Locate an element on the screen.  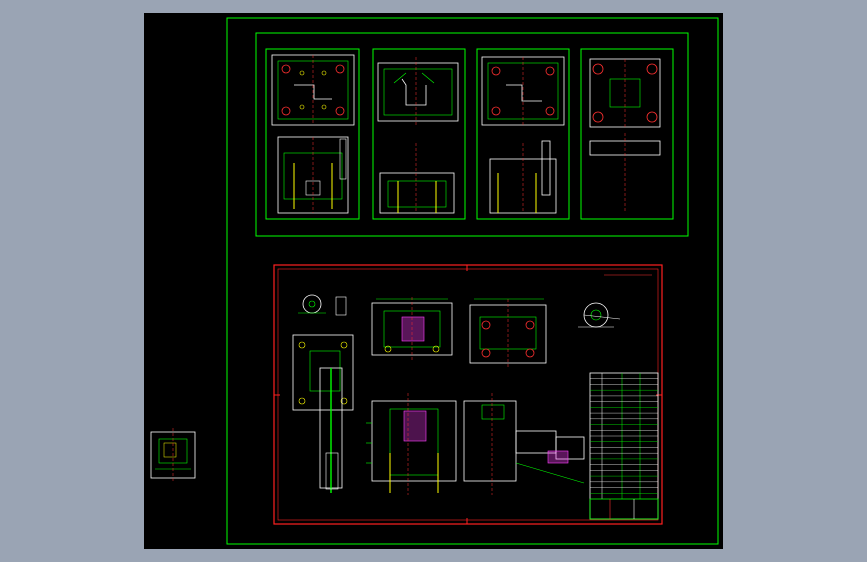
assembly-top-view is located at coordinates (412, 329).